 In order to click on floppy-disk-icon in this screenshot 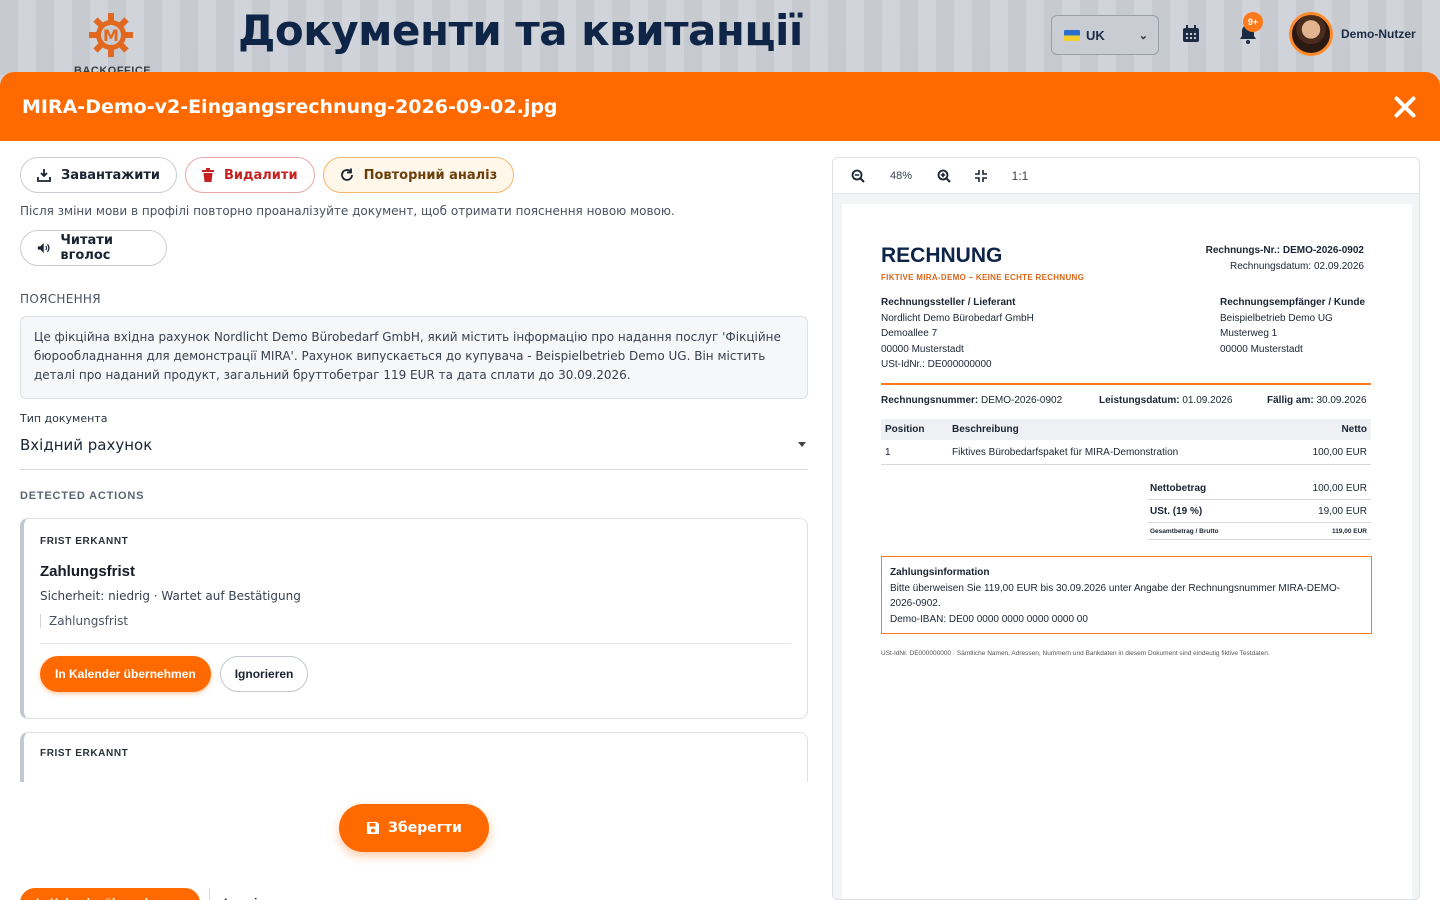, I will do `click(373, 828)`.